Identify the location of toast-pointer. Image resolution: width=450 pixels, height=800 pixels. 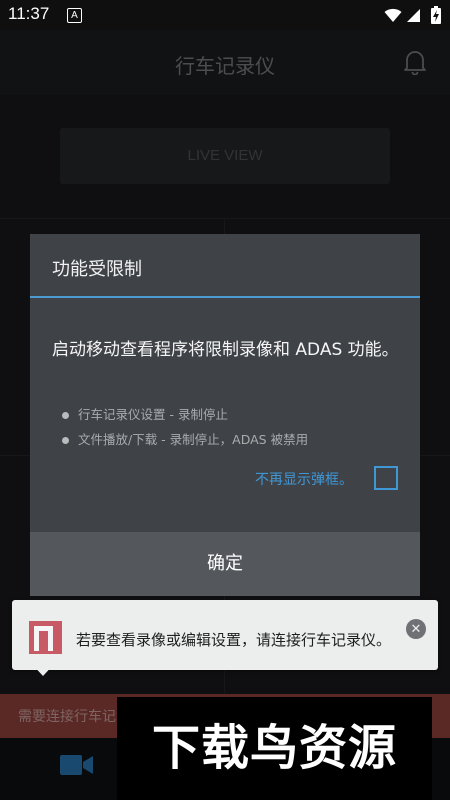
(43, 669).